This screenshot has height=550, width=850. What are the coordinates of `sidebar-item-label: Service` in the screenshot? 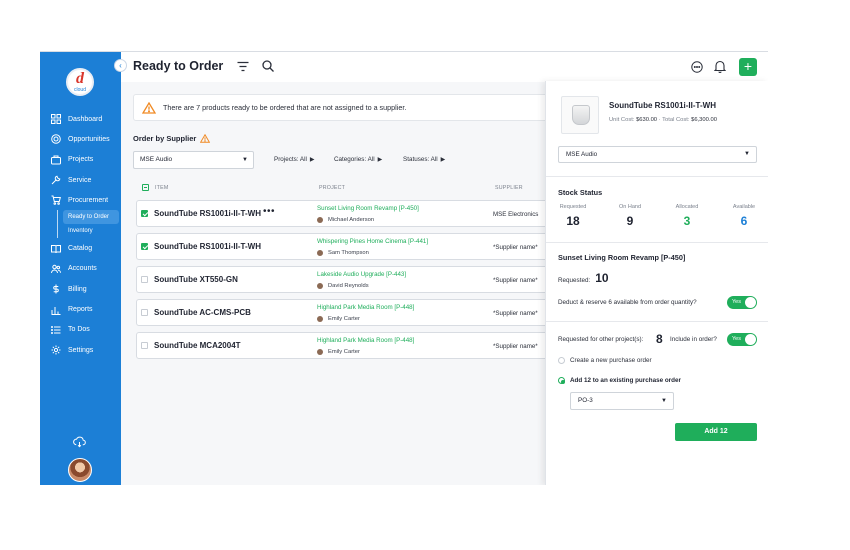 It's located at (80, 180).